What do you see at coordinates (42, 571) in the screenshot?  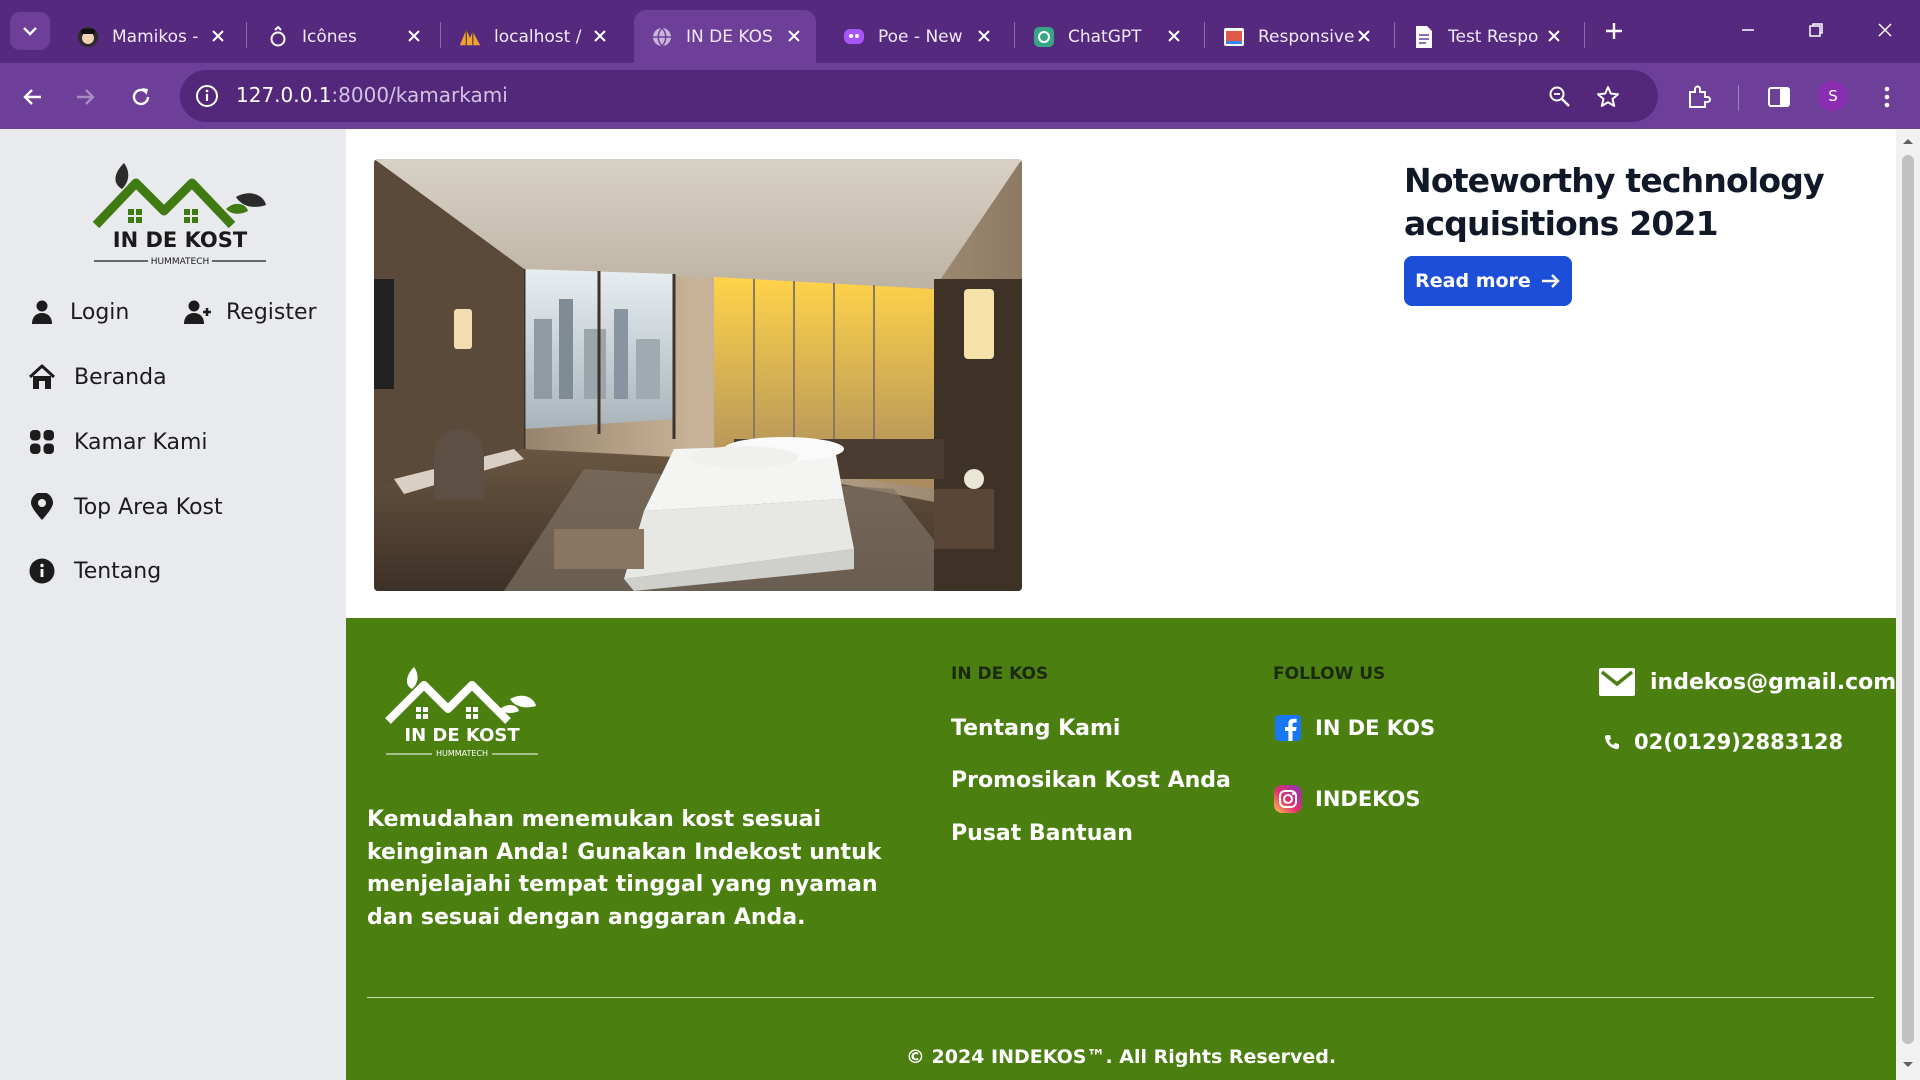 I see `info-icon` at bounding box center [42, 571].